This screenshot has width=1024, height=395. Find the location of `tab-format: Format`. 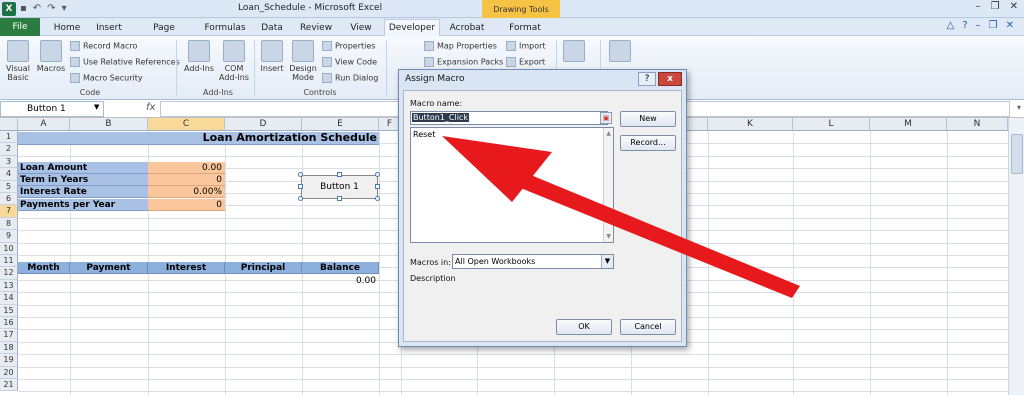

tab-format: Format is located at coordinates (525, 28).